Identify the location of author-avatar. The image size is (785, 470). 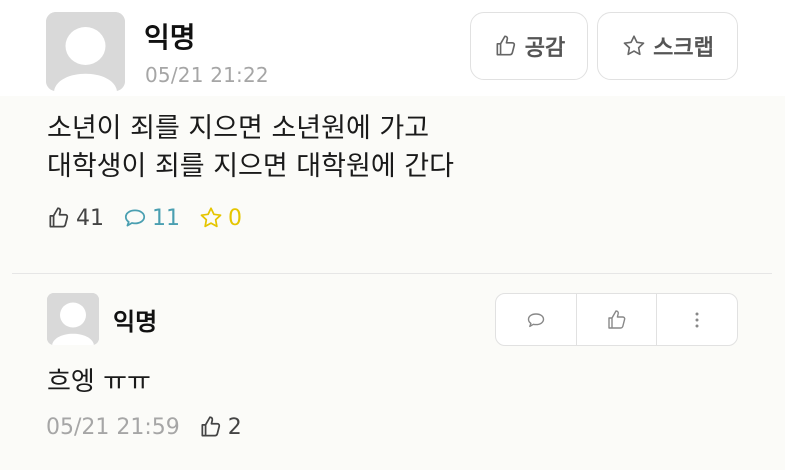
(85, 51).